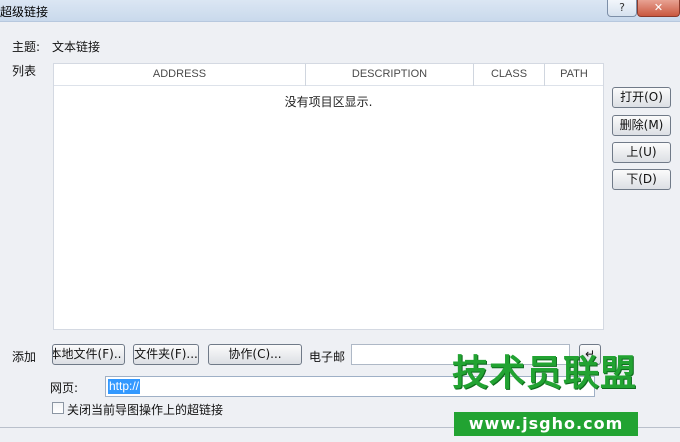 The image size is (680, 442). Describe the element at coordinates (145, 409) in the screenshot. I see `close-on-map-label: 关闭当前导图操作上的超链接` at that location.